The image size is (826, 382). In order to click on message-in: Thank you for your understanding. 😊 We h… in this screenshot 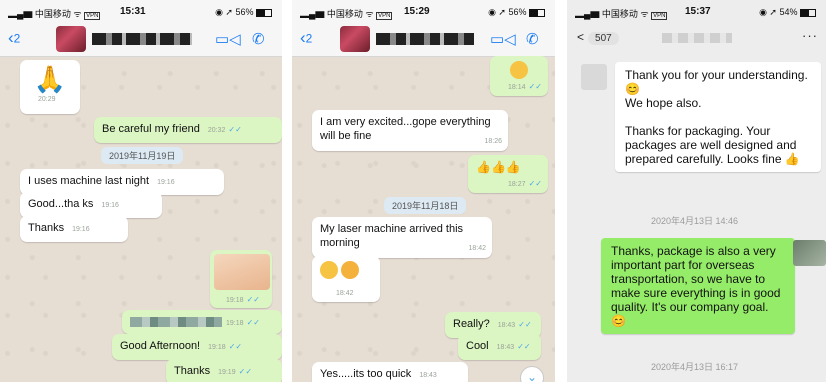, I will do `click(718, 117)`.